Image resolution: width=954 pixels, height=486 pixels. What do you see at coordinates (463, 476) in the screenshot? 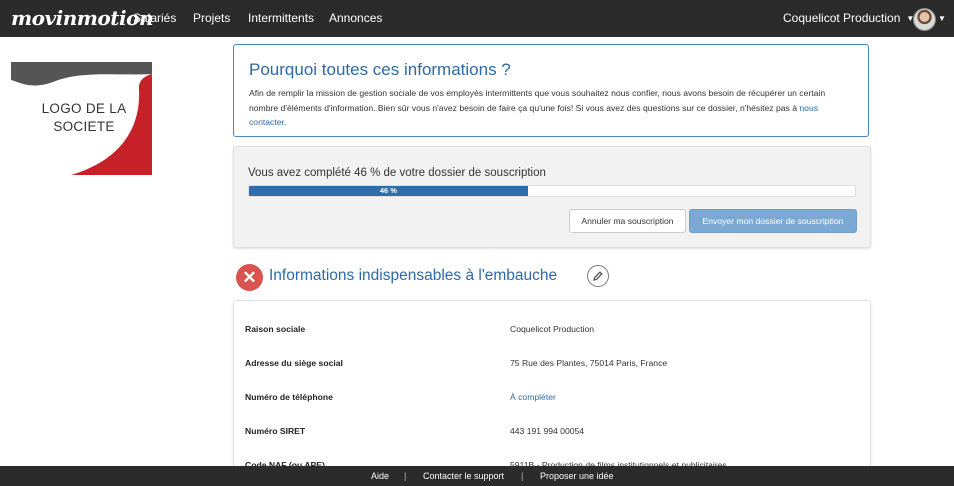
I see `footer-link-support: Contacter le support` at bounding box center [463, 476].